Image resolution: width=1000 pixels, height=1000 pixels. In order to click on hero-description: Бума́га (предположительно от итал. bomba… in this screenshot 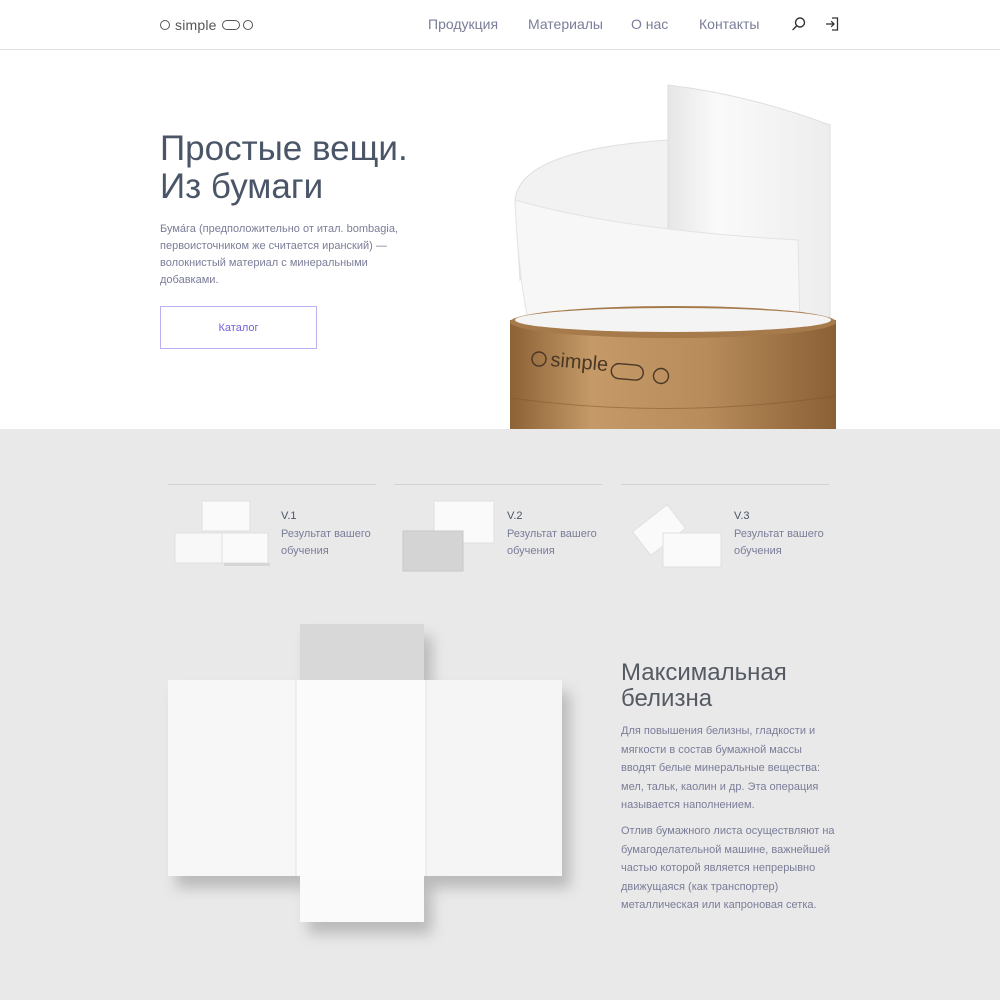, I will do `click(279, 254)`.